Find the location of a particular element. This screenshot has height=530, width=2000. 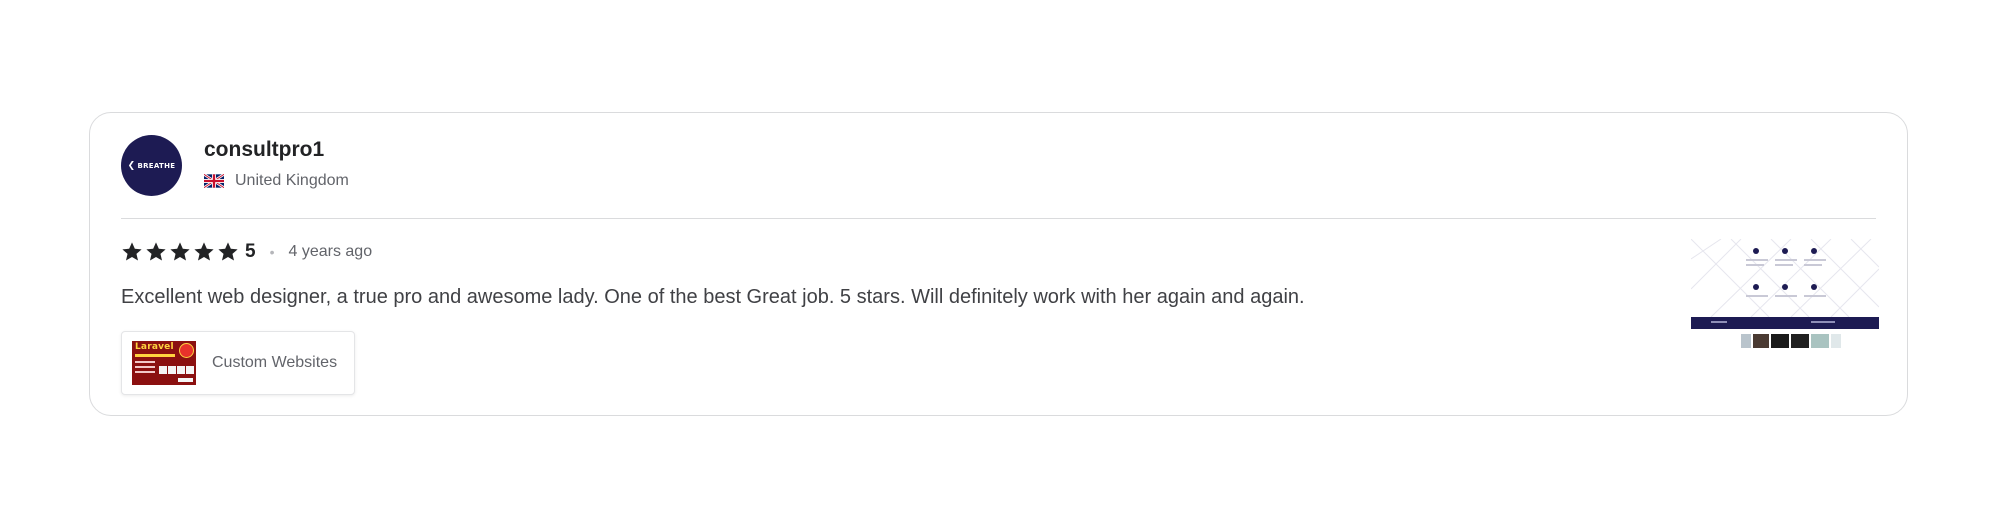

avatar-logo-text: BREATHE is located at coordinates (156, 165).